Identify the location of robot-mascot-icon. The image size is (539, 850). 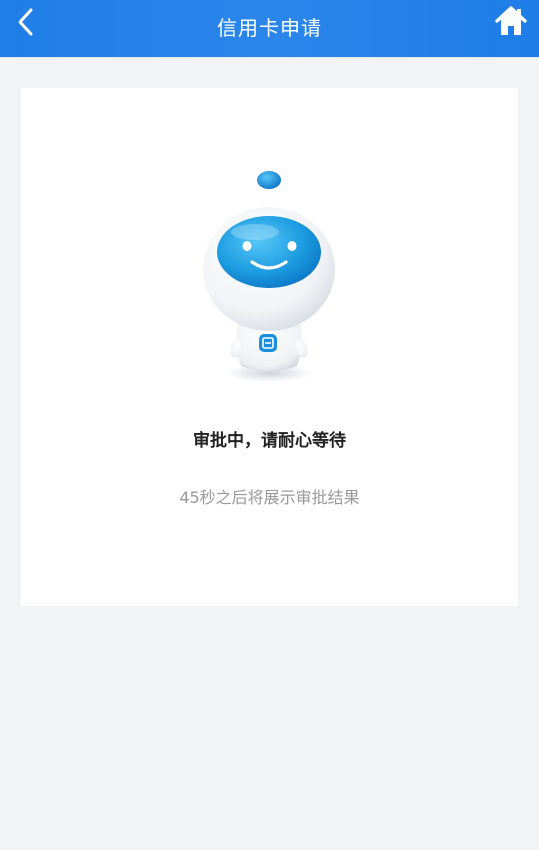
(269, 276).